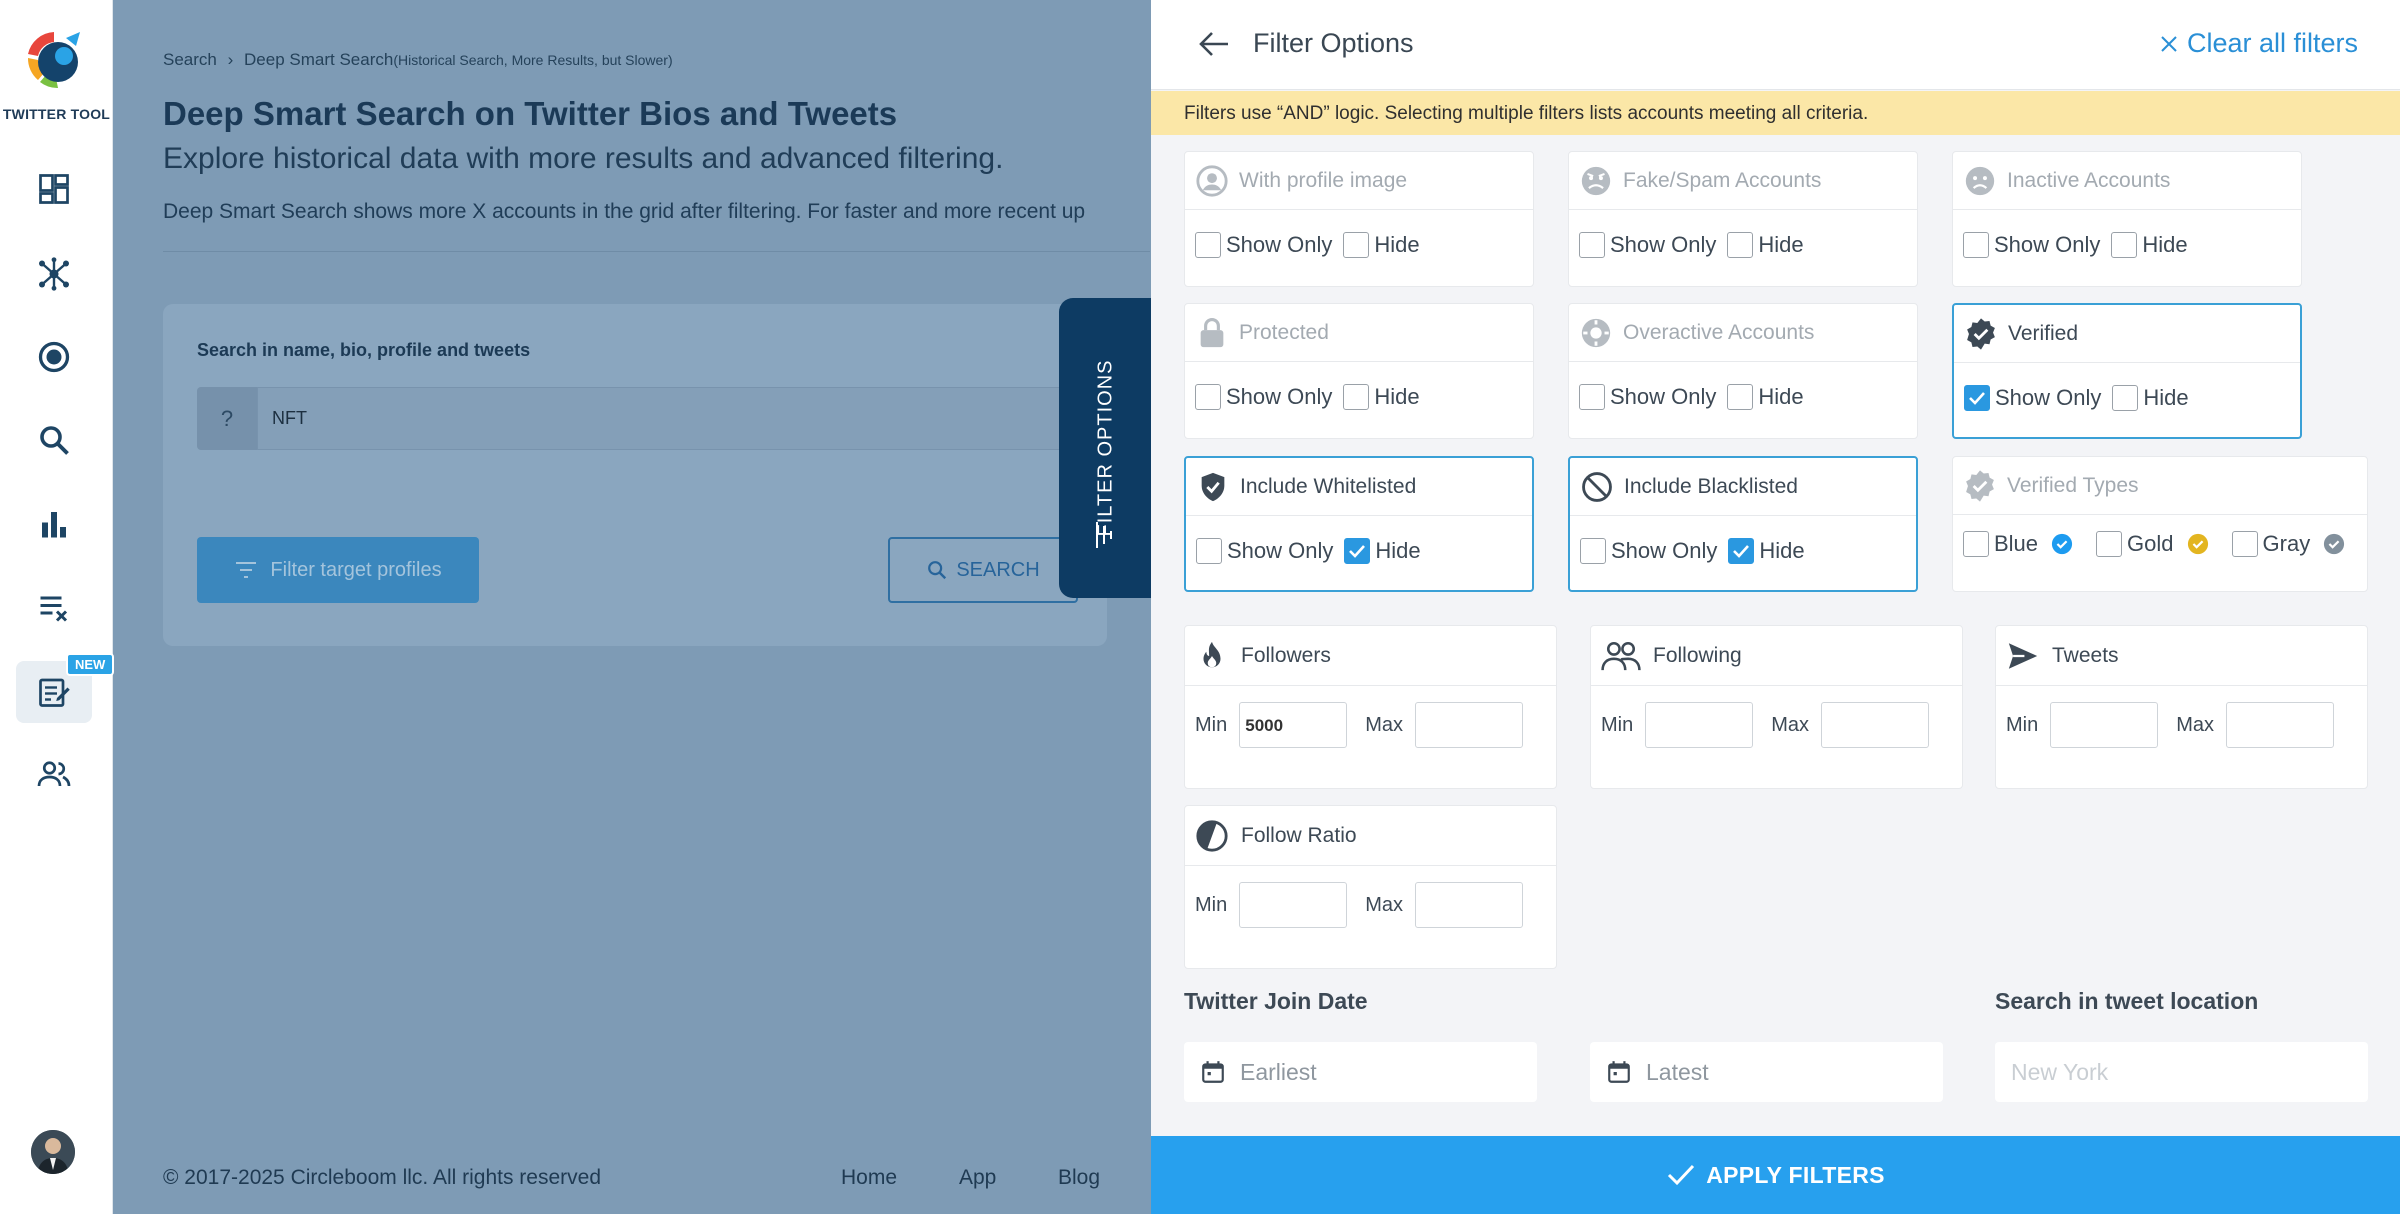 Image resolution: width=2400 pixels, height=1214 pixels. I want to click on protected-filter-card: Protected Show Only Hide, so click(1359, 371).